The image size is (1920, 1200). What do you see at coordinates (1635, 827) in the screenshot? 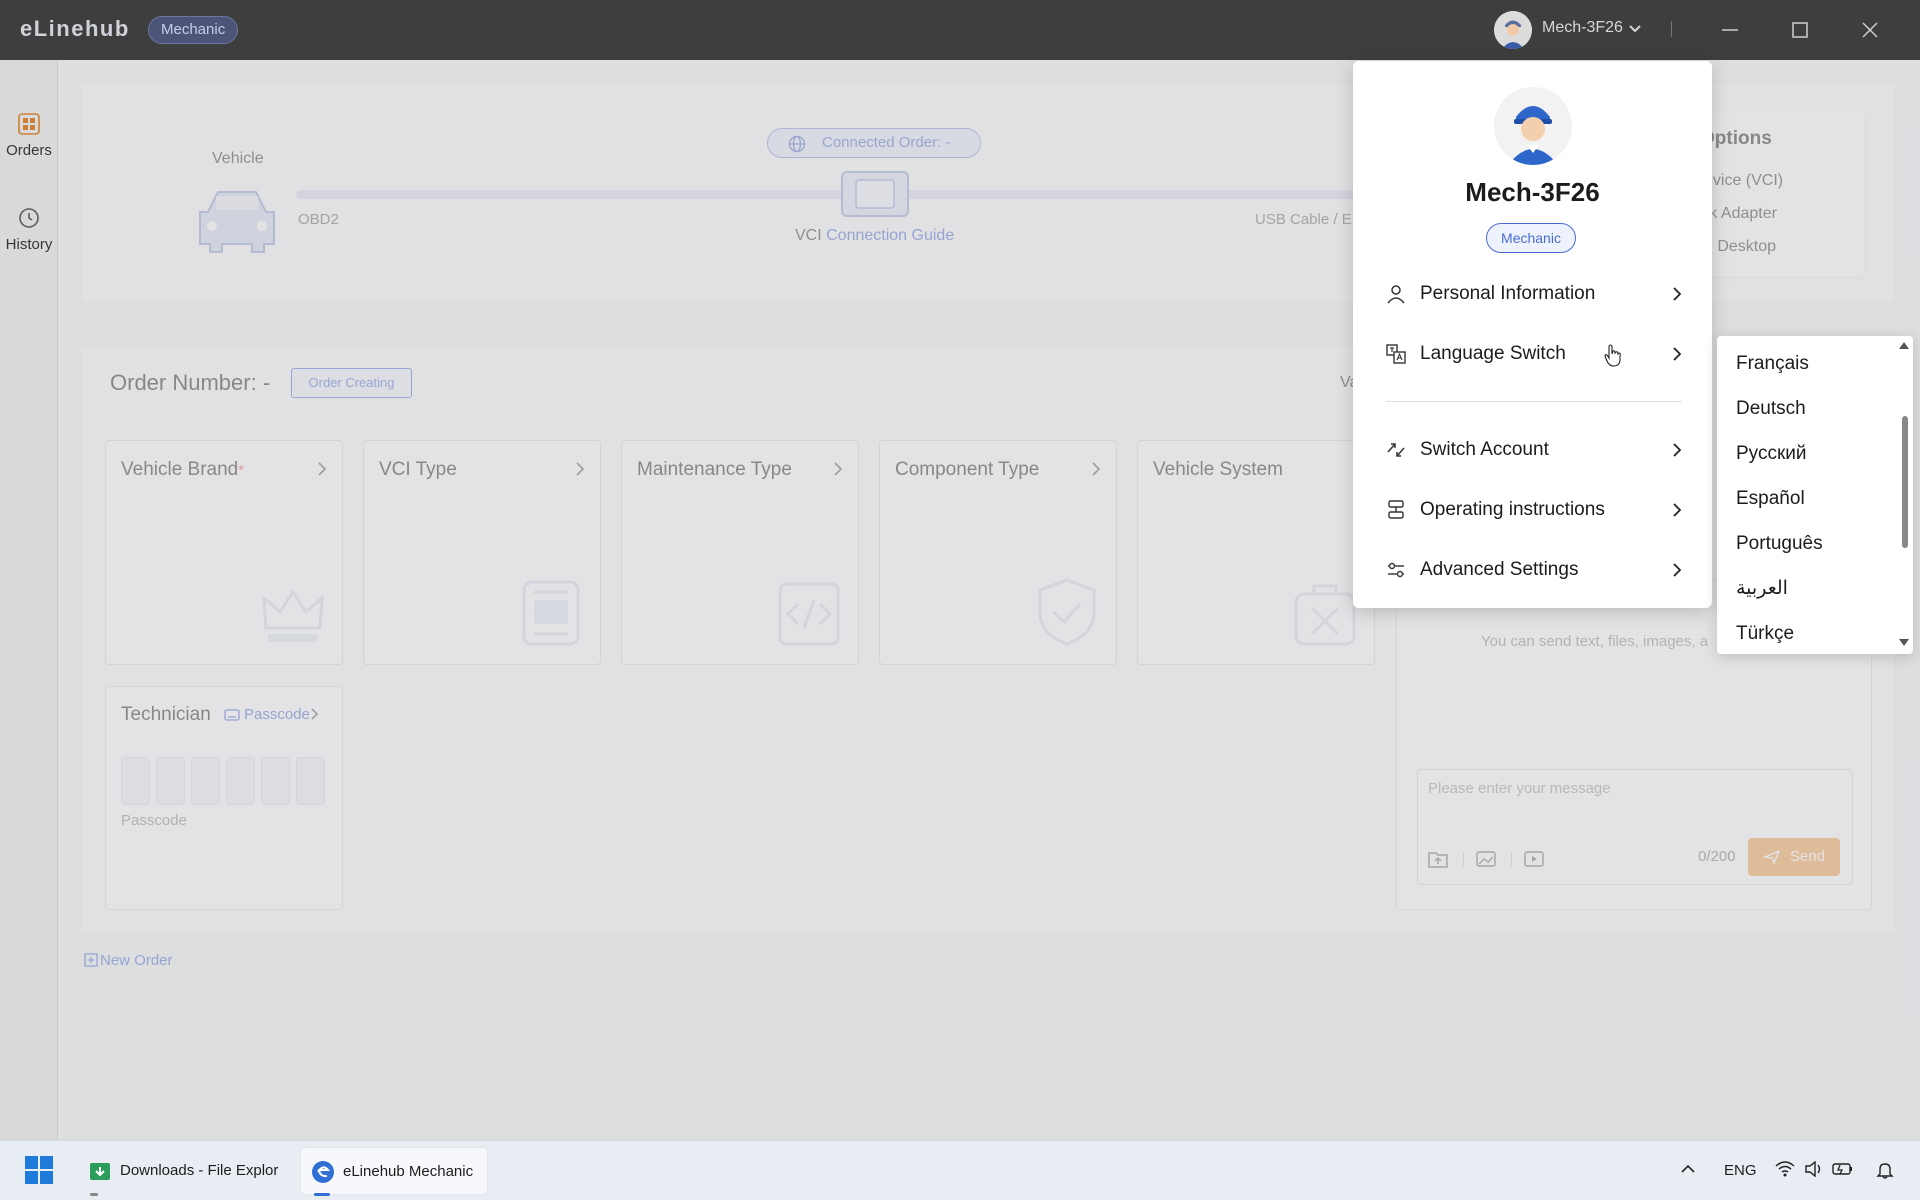
I see `message-input: Please enter your message 0/200 Send` at bounding box center [1635, 827].